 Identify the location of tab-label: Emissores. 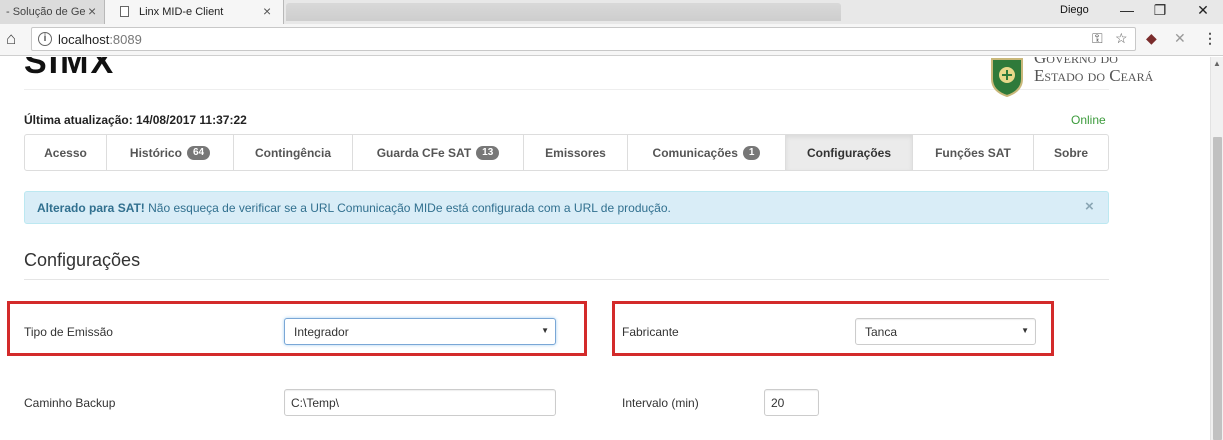
(575, 152).